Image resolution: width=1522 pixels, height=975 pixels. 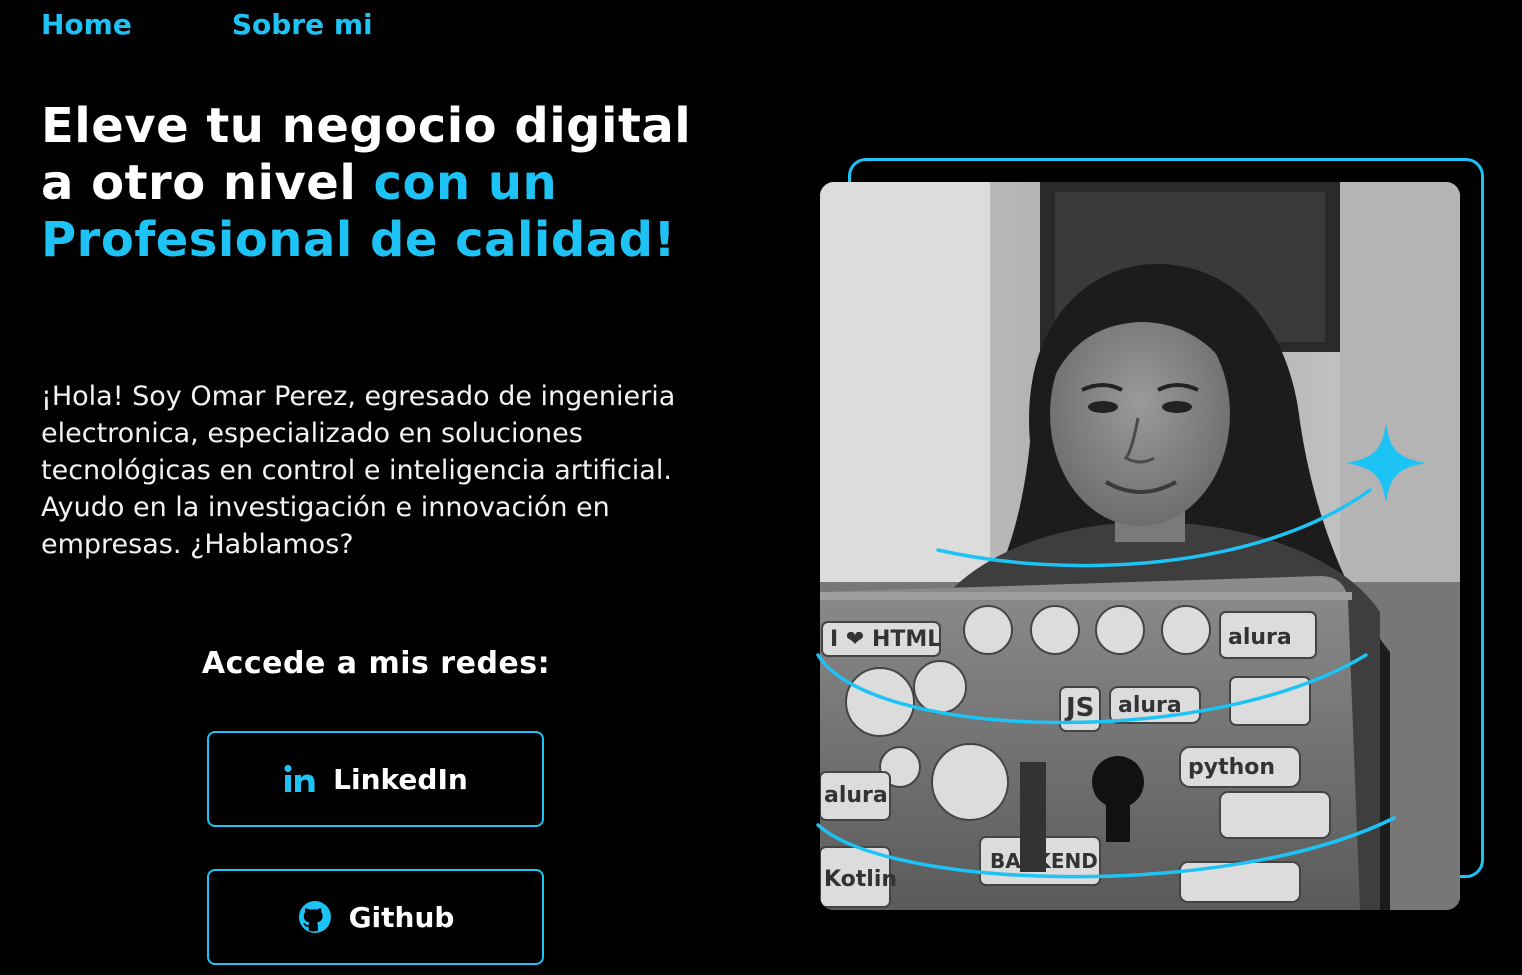 I want to click on laptop-sticker-1: I ❤ HTML, so click(x=885, y=639).